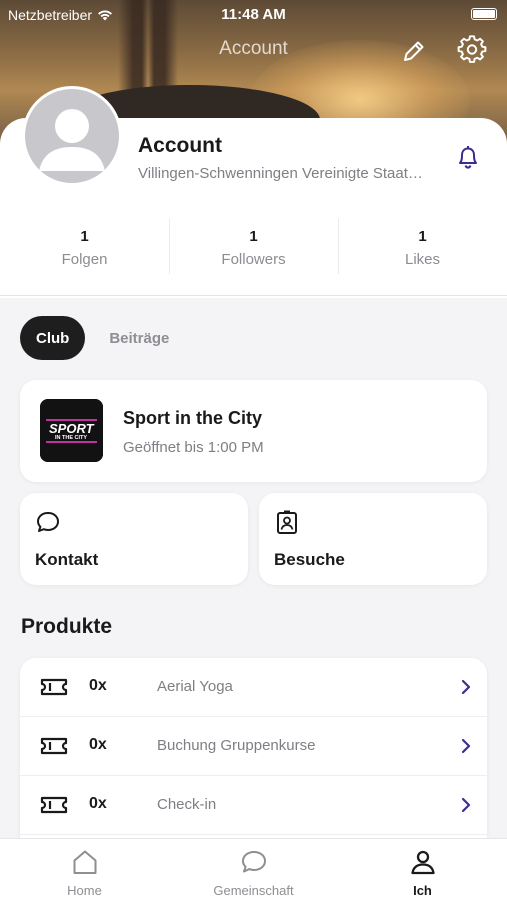  I want to click on edit-profile-button, so click(414, 51).